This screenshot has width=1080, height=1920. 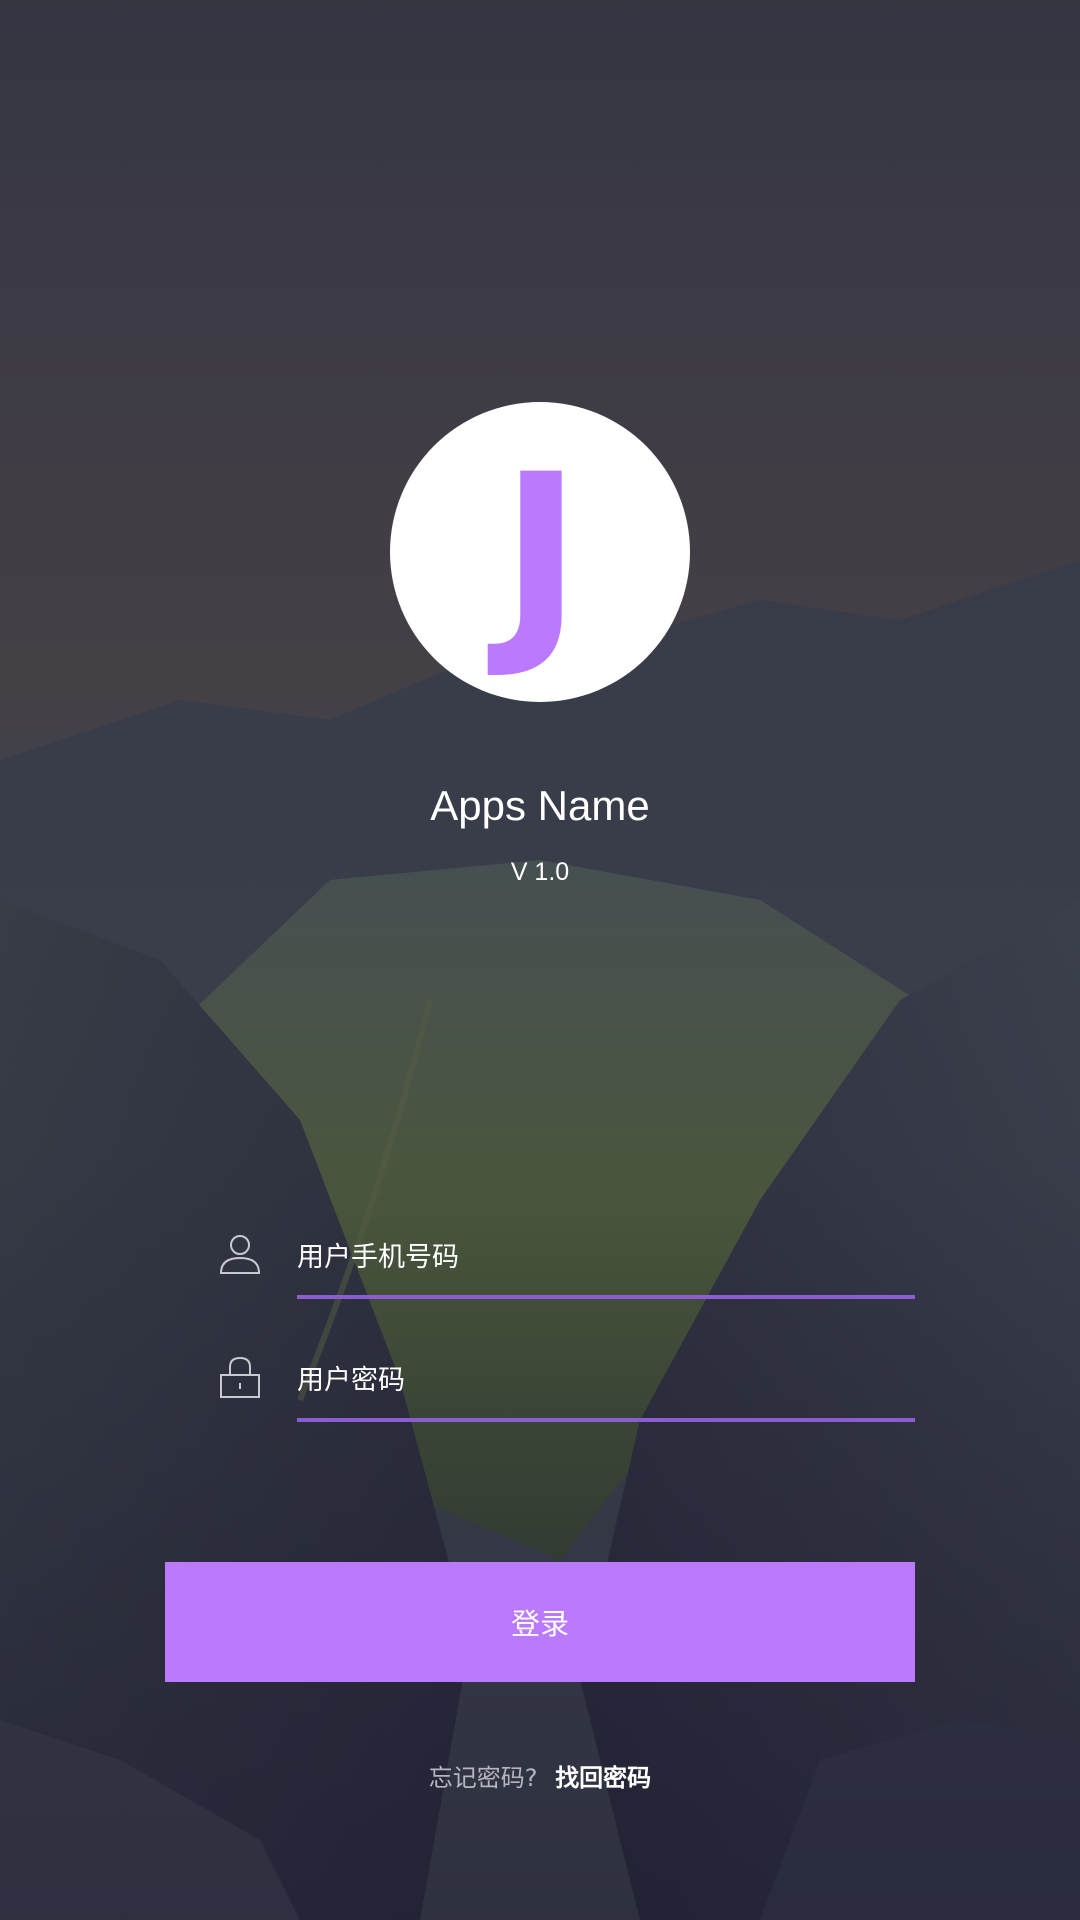 What do you see at coordinates (606, 1420) in the screenshot?
I see `password-underline` at bounding box center [606, 1420].